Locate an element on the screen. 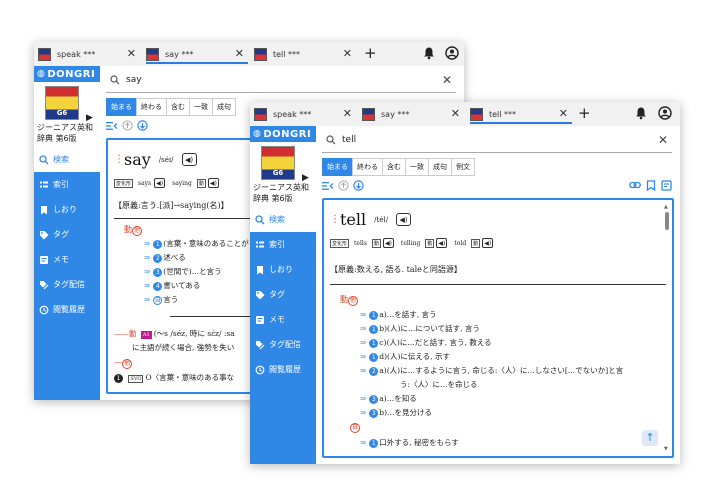 The image size is (710, 503). sense-text: (人)に伝える, 示す is located at coordinates (418, 356).